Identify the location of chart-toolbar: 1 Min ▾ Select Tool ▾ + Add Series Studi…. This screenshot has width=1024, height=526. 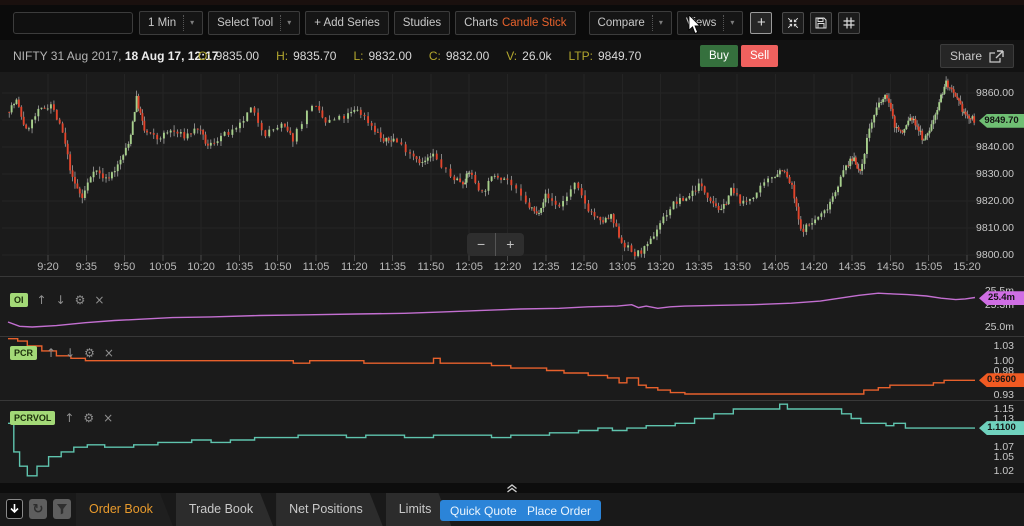
(512, 20).